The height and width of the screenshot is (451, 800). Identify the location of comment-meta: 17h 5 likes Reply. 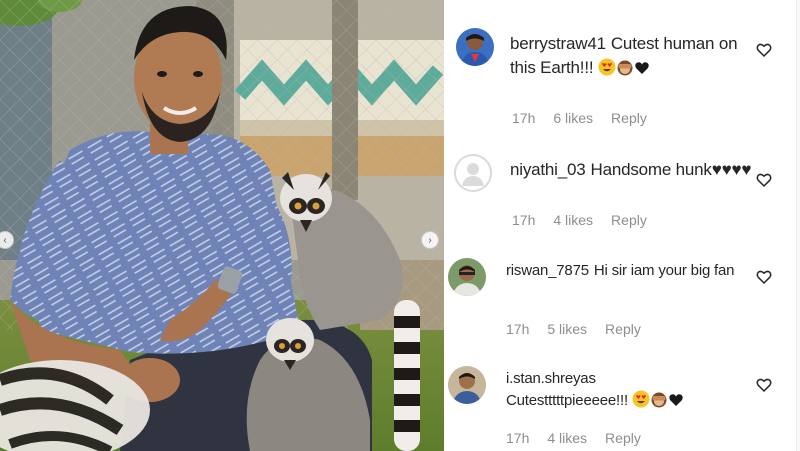
(573, 329).